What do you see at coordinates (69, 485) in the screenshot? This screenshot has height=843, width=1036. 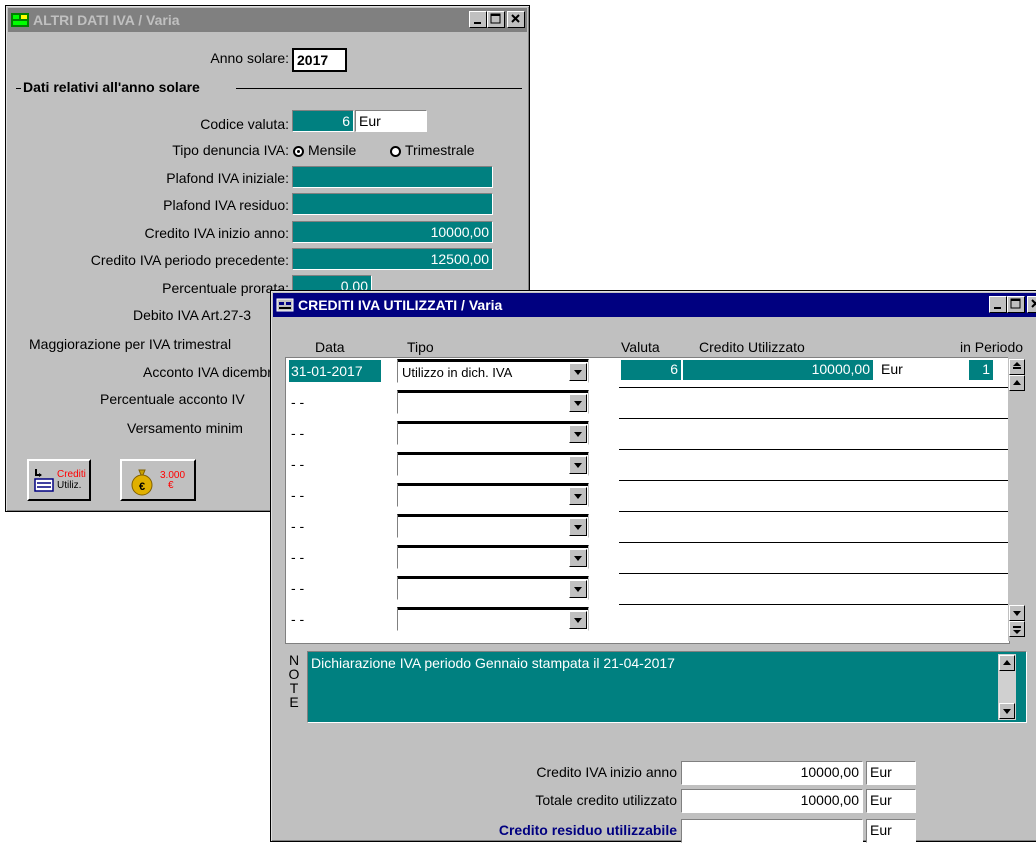 I see `utiliz-label: Utiliz.` at bounding box center [69, 485].